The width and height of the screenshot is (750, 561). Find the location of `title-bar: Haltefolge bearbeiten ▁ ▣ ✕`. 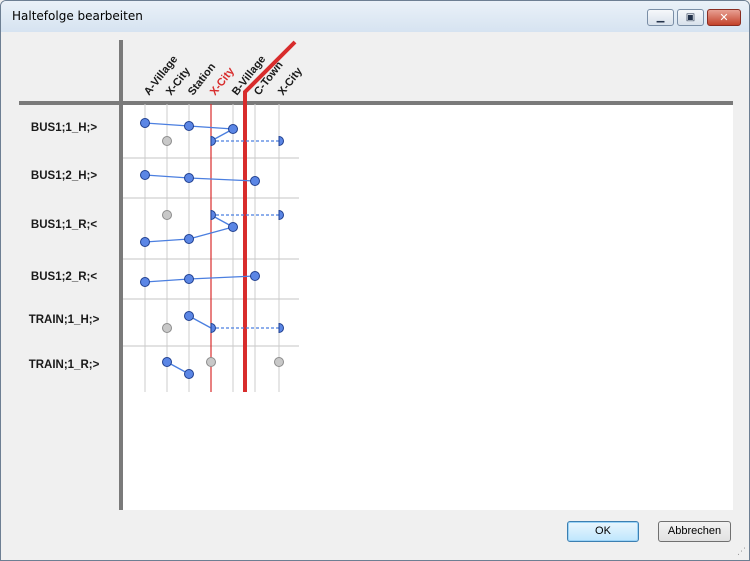

title-bar: Haltefolge bearbeiten ▁ ▣ ✕ is located at coordinates (375, 16).